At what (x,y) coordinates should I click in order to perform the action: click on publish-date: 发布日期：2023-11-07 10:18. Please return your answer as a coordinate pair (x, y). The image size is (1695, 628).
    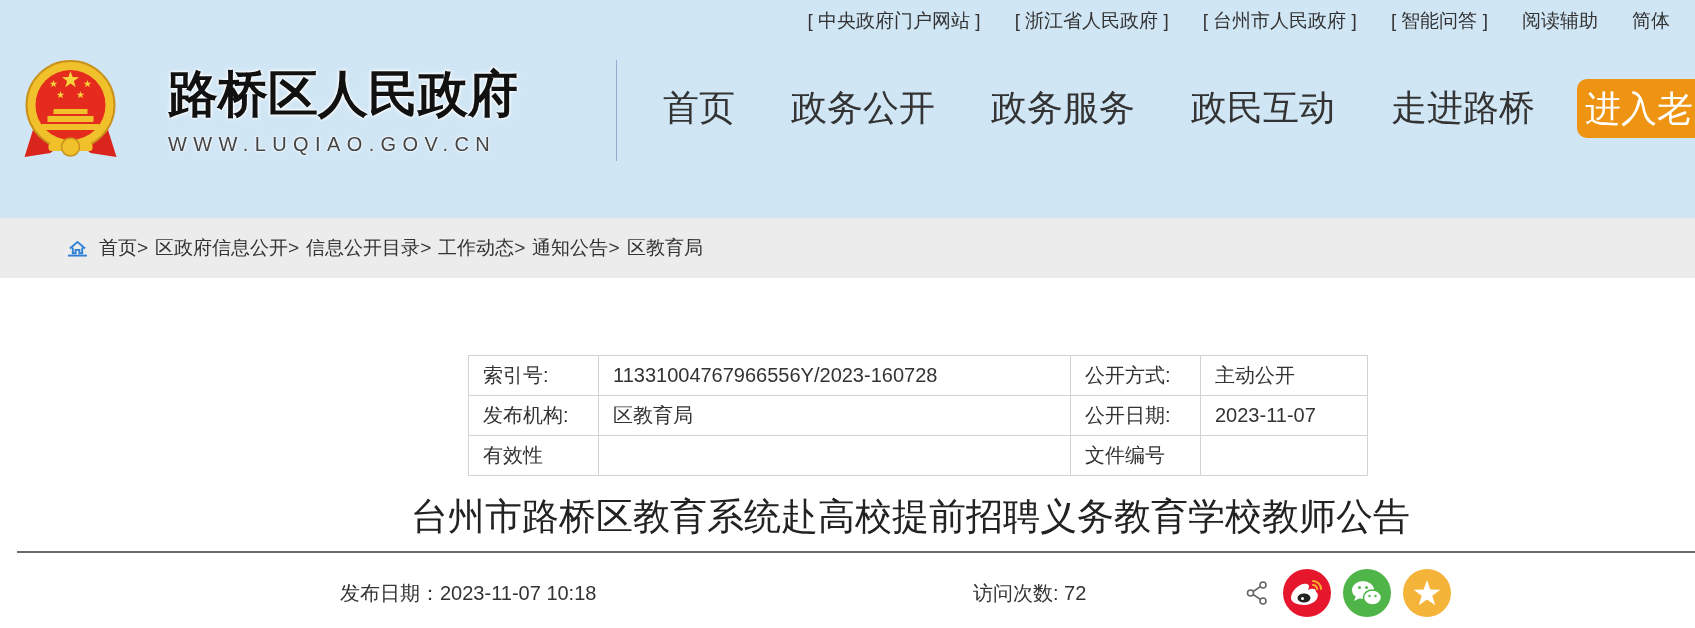
    Looking at the image, I should click on (468, 592).